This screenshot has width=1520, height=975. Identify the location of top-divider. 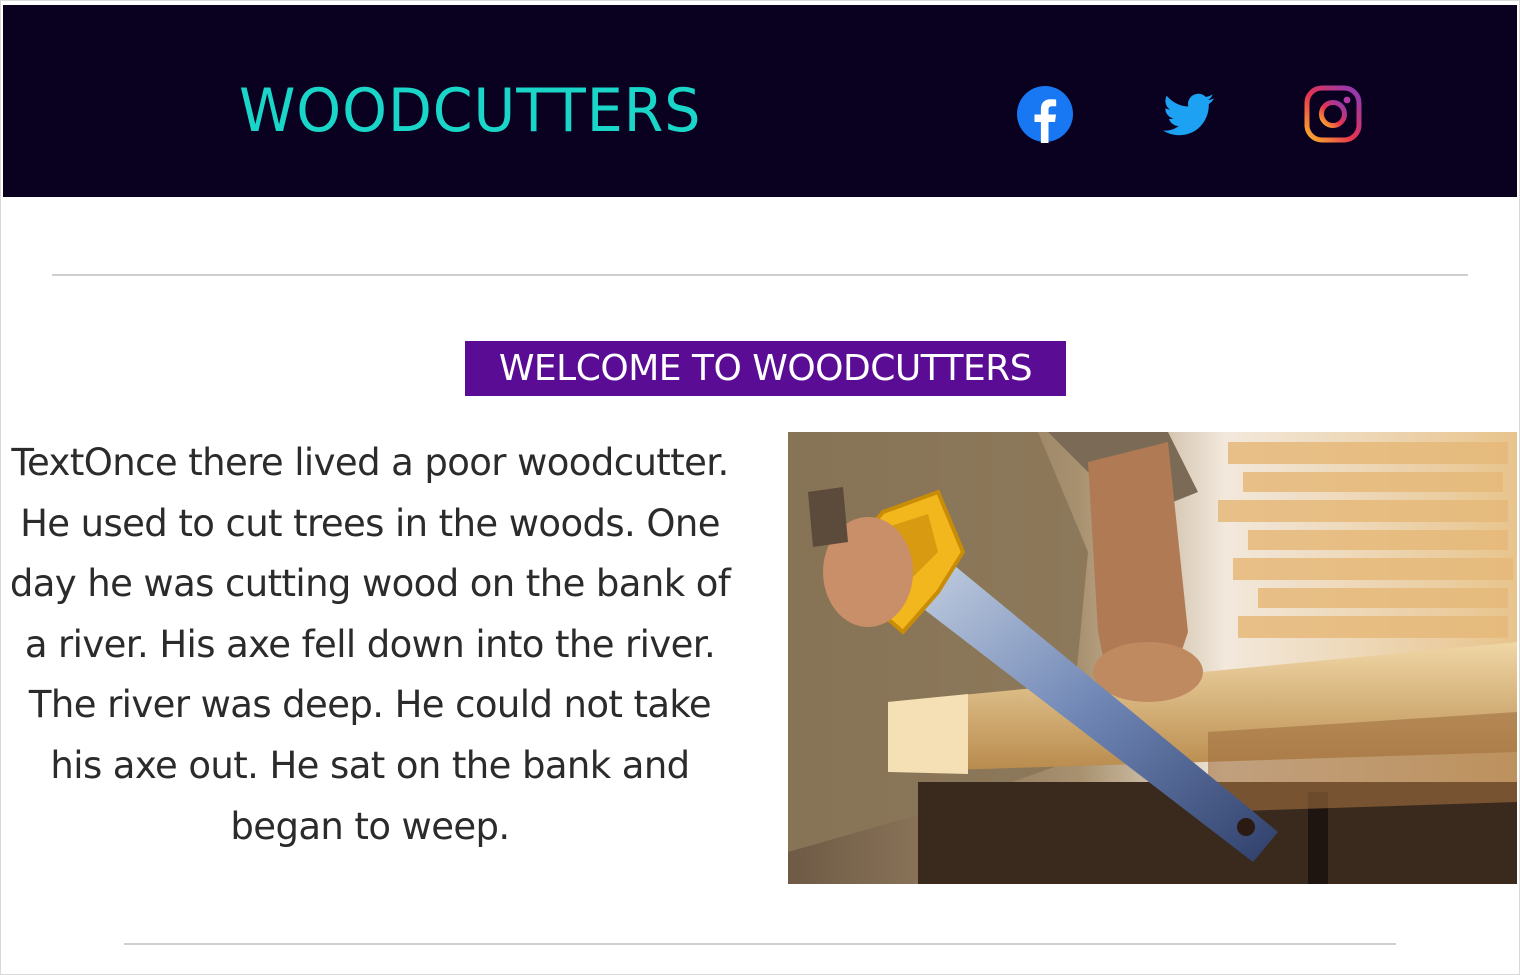
(760, 275).